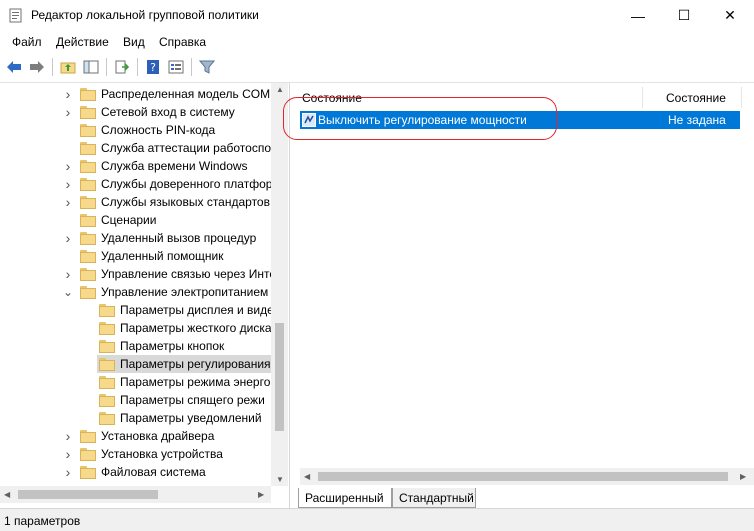 The height and width of the screenshot is (531, 754). I want to click on show-tree-button, so click(91, 67).